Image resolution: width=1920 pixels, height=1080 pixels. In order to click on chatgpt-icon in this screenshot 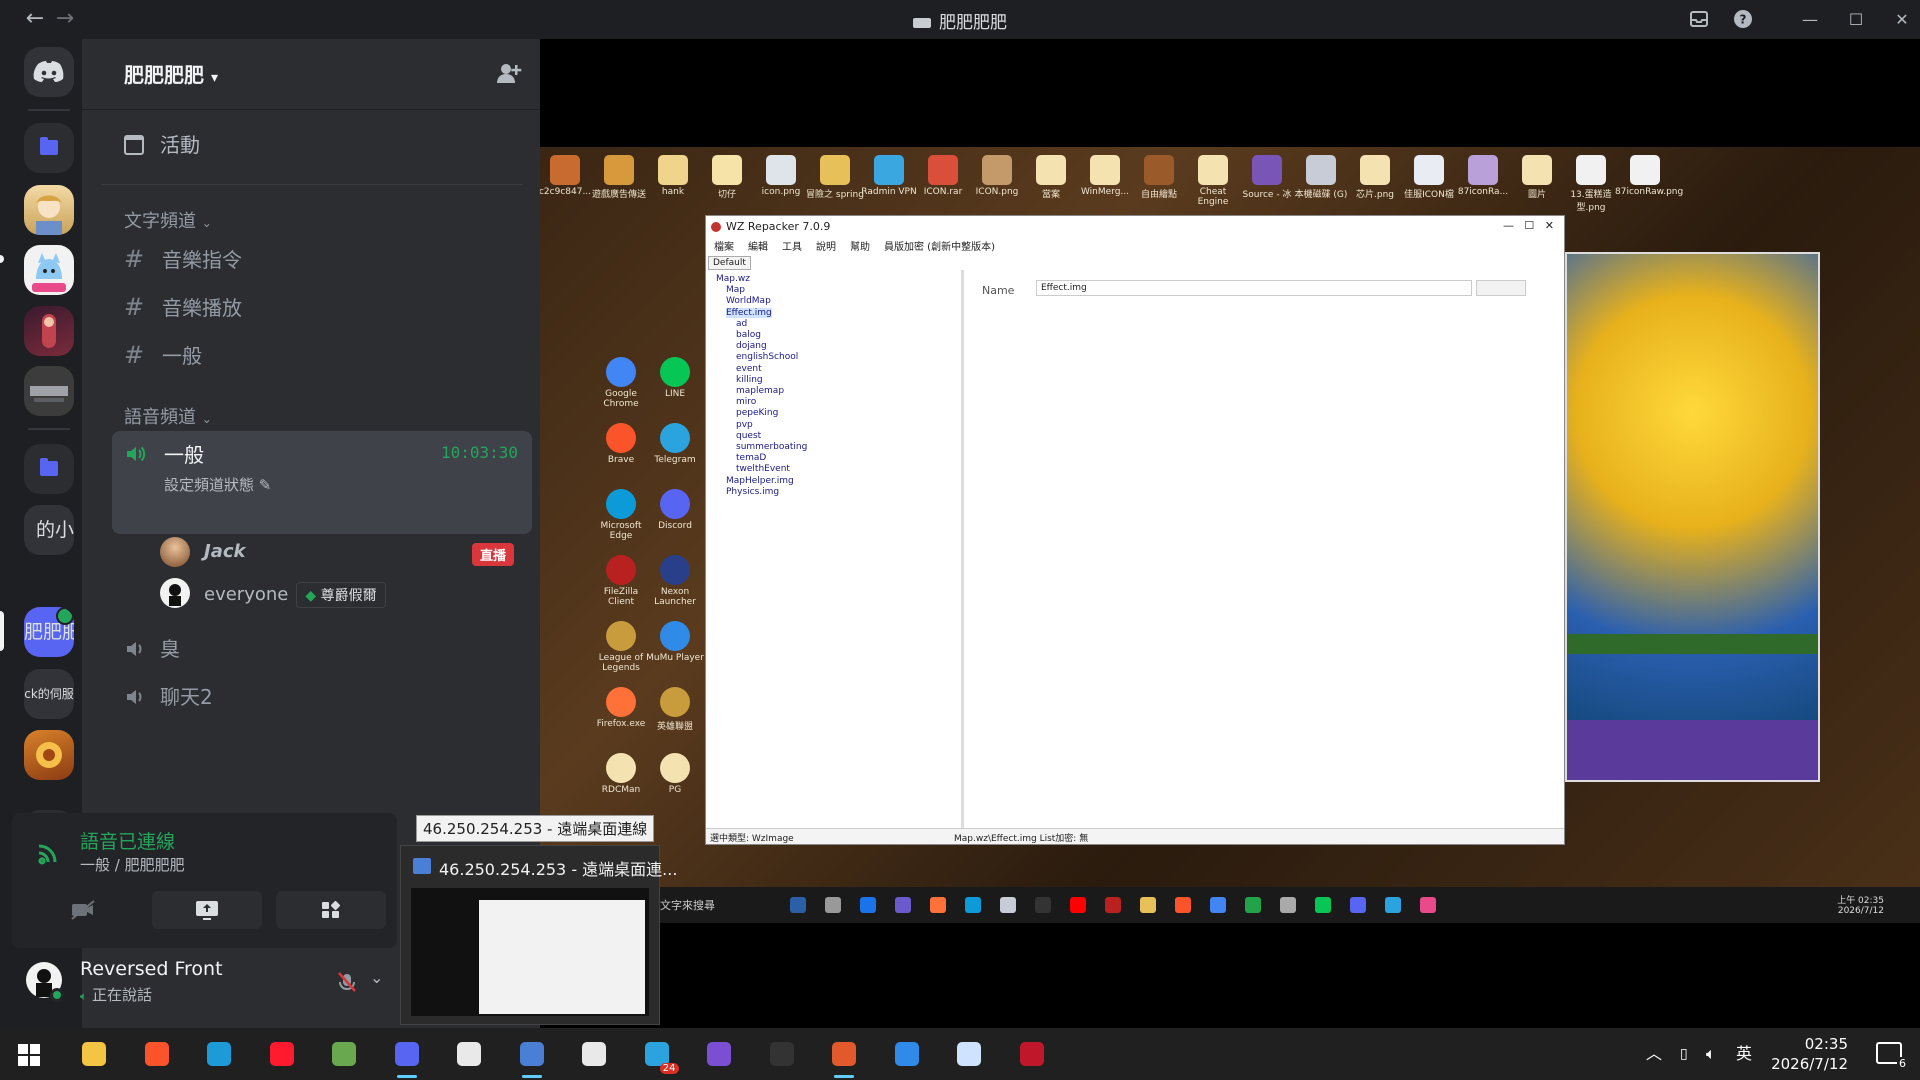, I will do `click(594, 1054)`.